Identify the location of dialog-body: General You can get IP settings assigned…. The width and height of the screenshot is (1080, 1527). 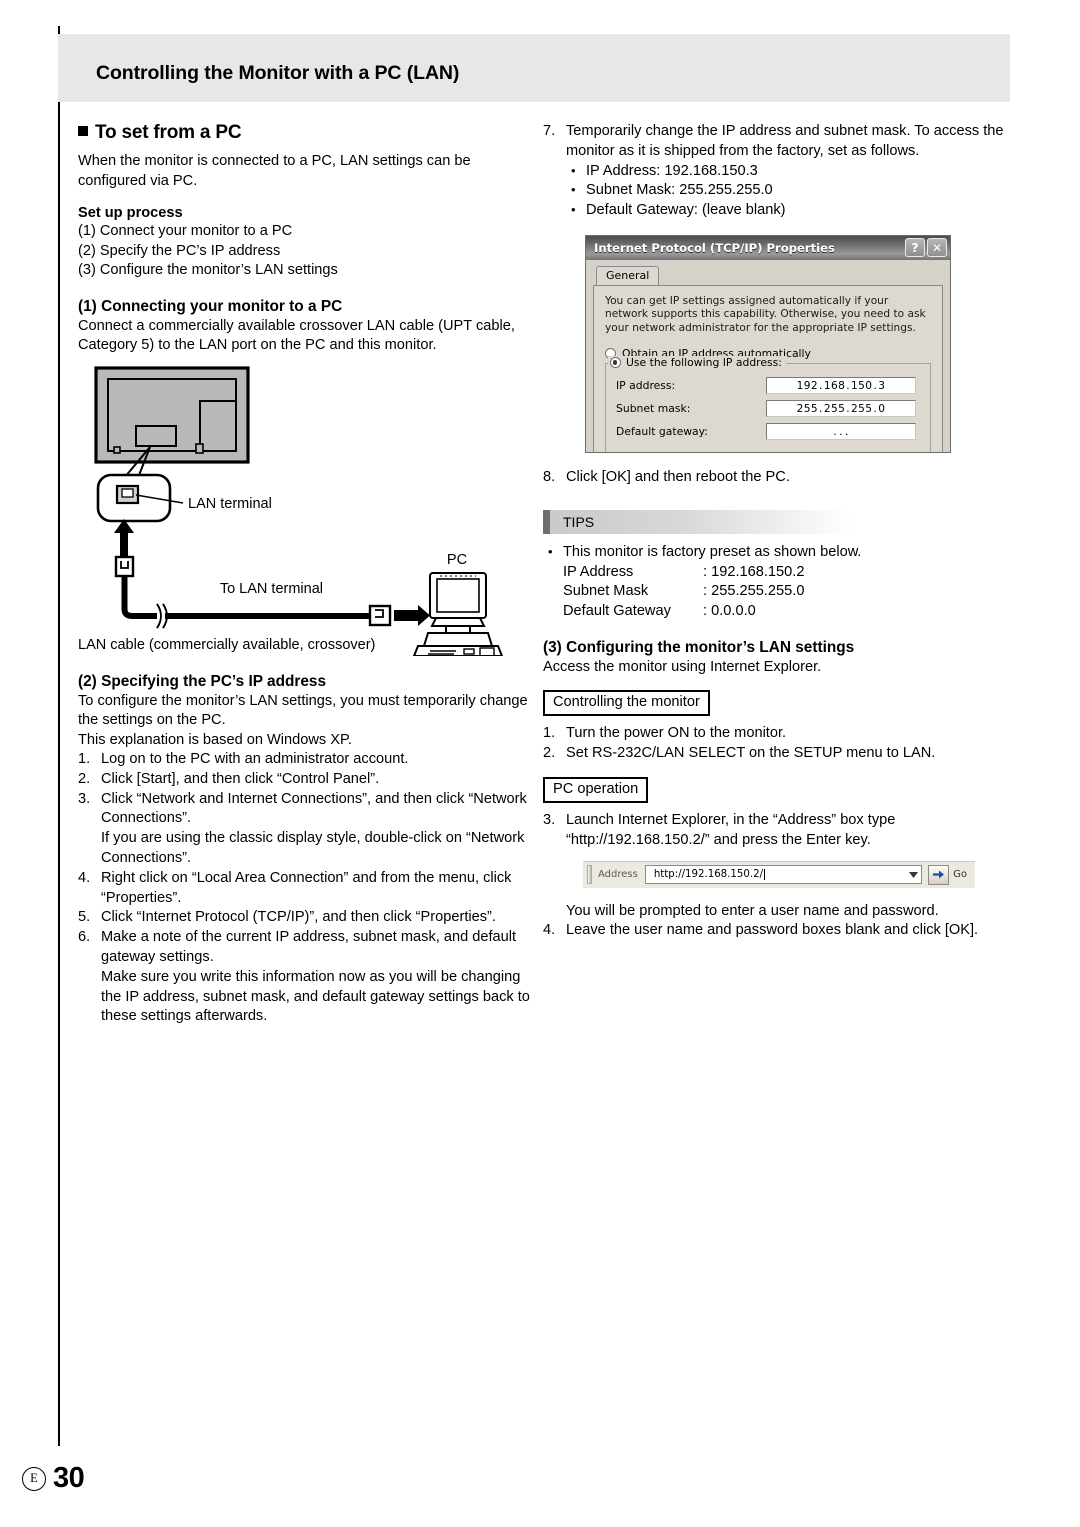
(768, 356).